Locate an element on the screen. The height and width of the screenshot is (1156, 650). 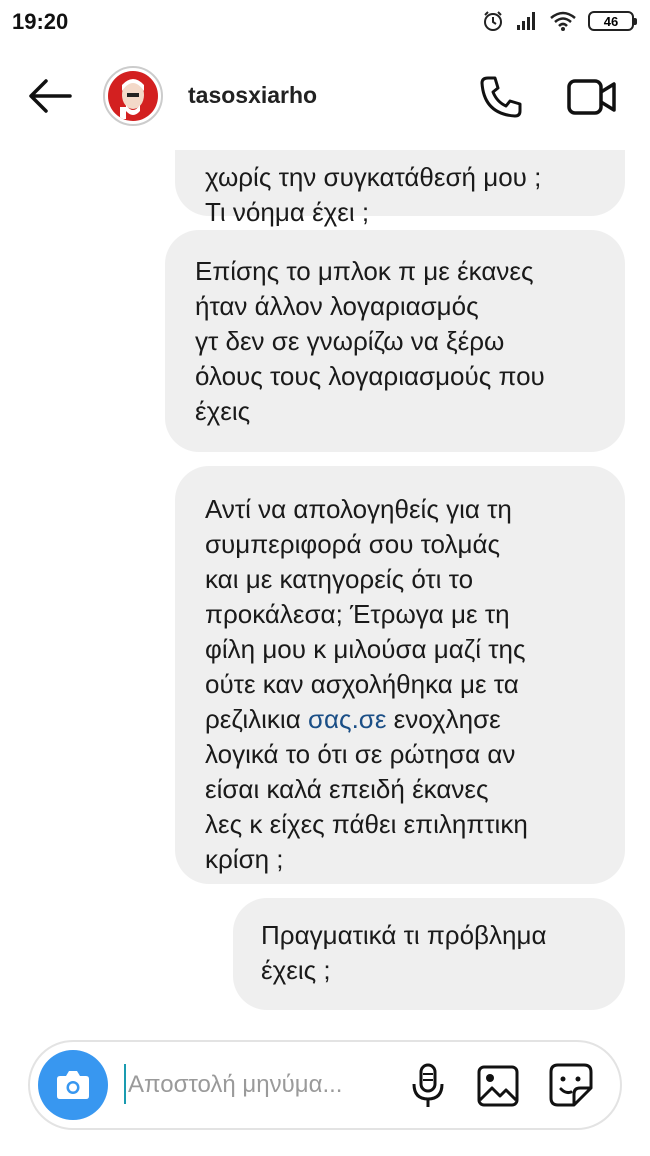
message-text: ενοχλησε is located at coordinates (443, 719).